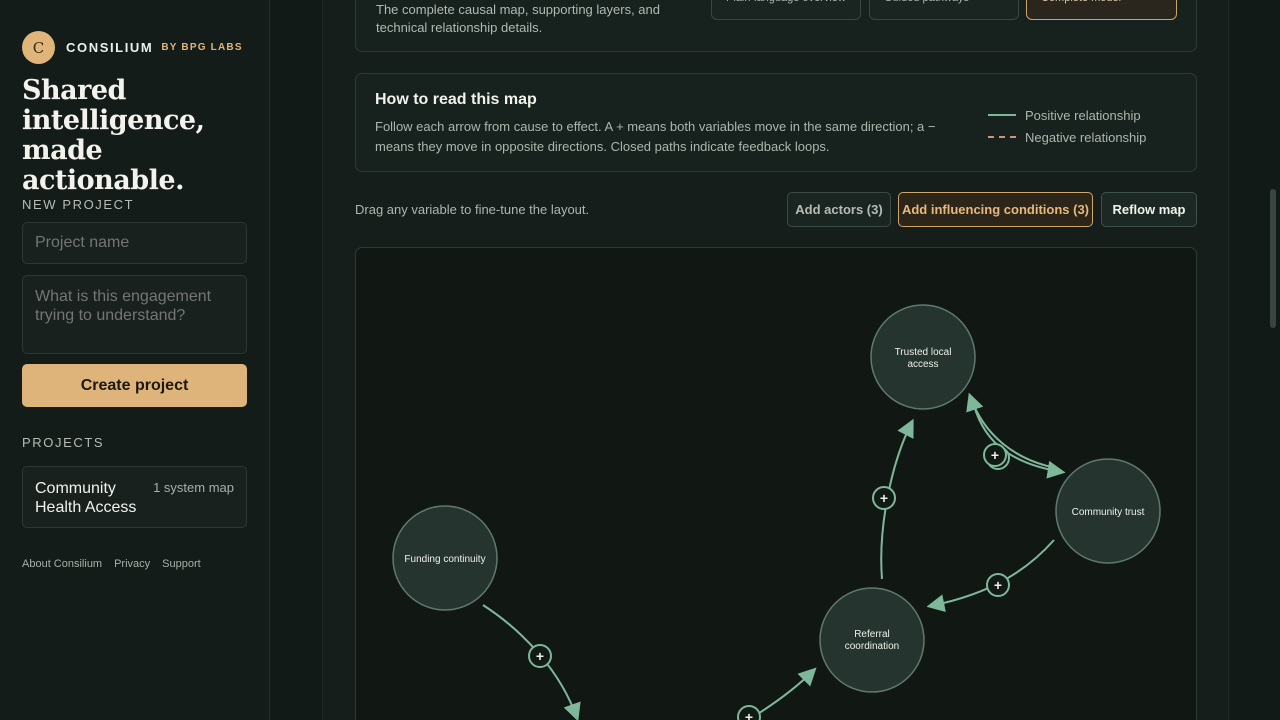  What do you see at coordinates (872, 634) in the screenshot?
I see `svg-text: Referral` at bounding box center [872, 634].